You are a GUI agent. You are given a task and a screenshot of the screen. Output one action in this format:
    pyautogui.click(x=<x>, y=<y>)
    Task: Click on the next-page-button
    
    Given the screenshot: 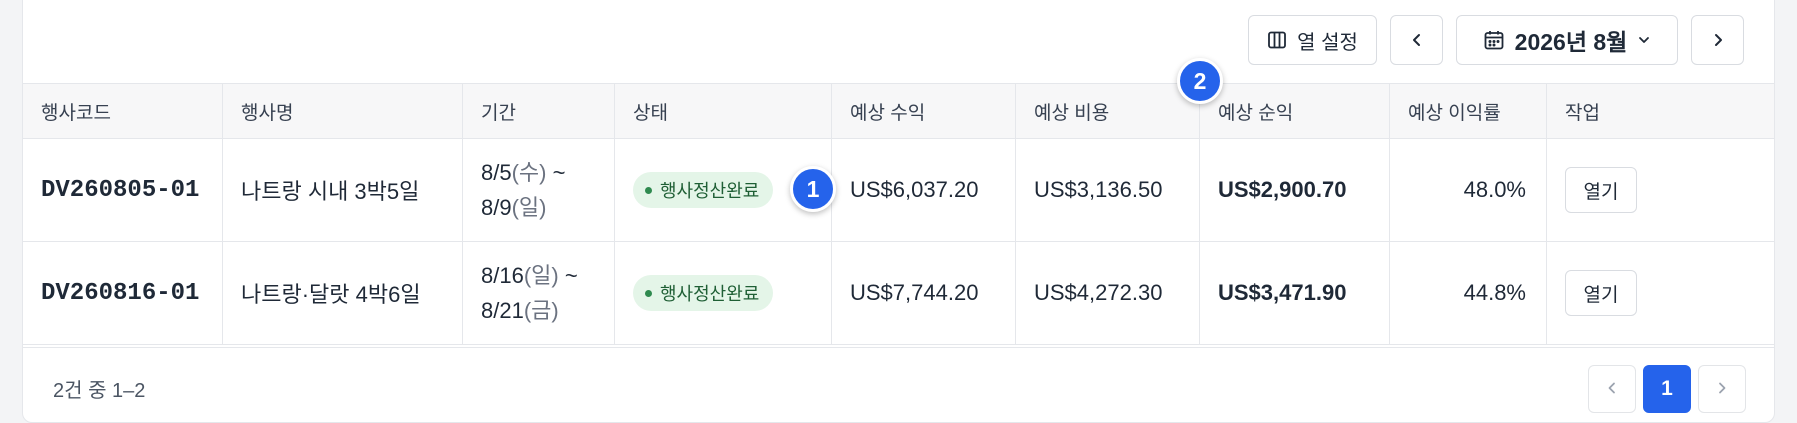 What is the action you would take?
    pyautogui.click(x=1722, y=389)
    